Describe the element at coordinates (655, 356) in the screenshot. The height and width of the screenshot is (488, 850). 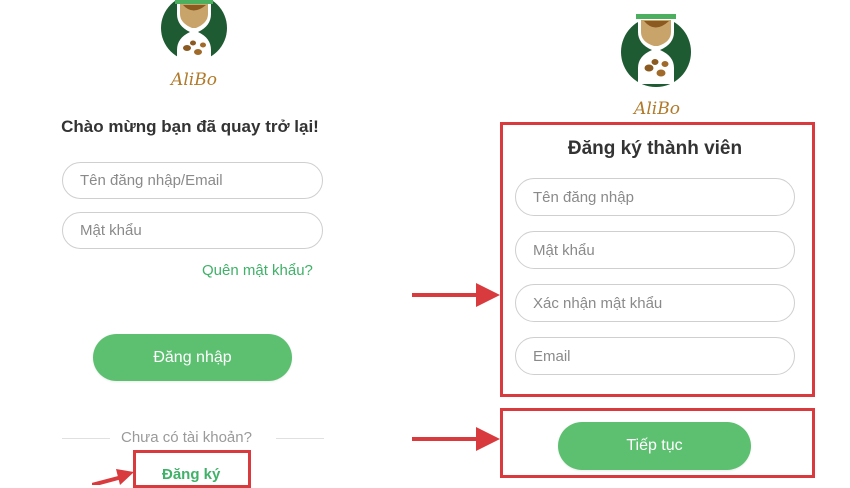
I see `email-input: Email` at that location.